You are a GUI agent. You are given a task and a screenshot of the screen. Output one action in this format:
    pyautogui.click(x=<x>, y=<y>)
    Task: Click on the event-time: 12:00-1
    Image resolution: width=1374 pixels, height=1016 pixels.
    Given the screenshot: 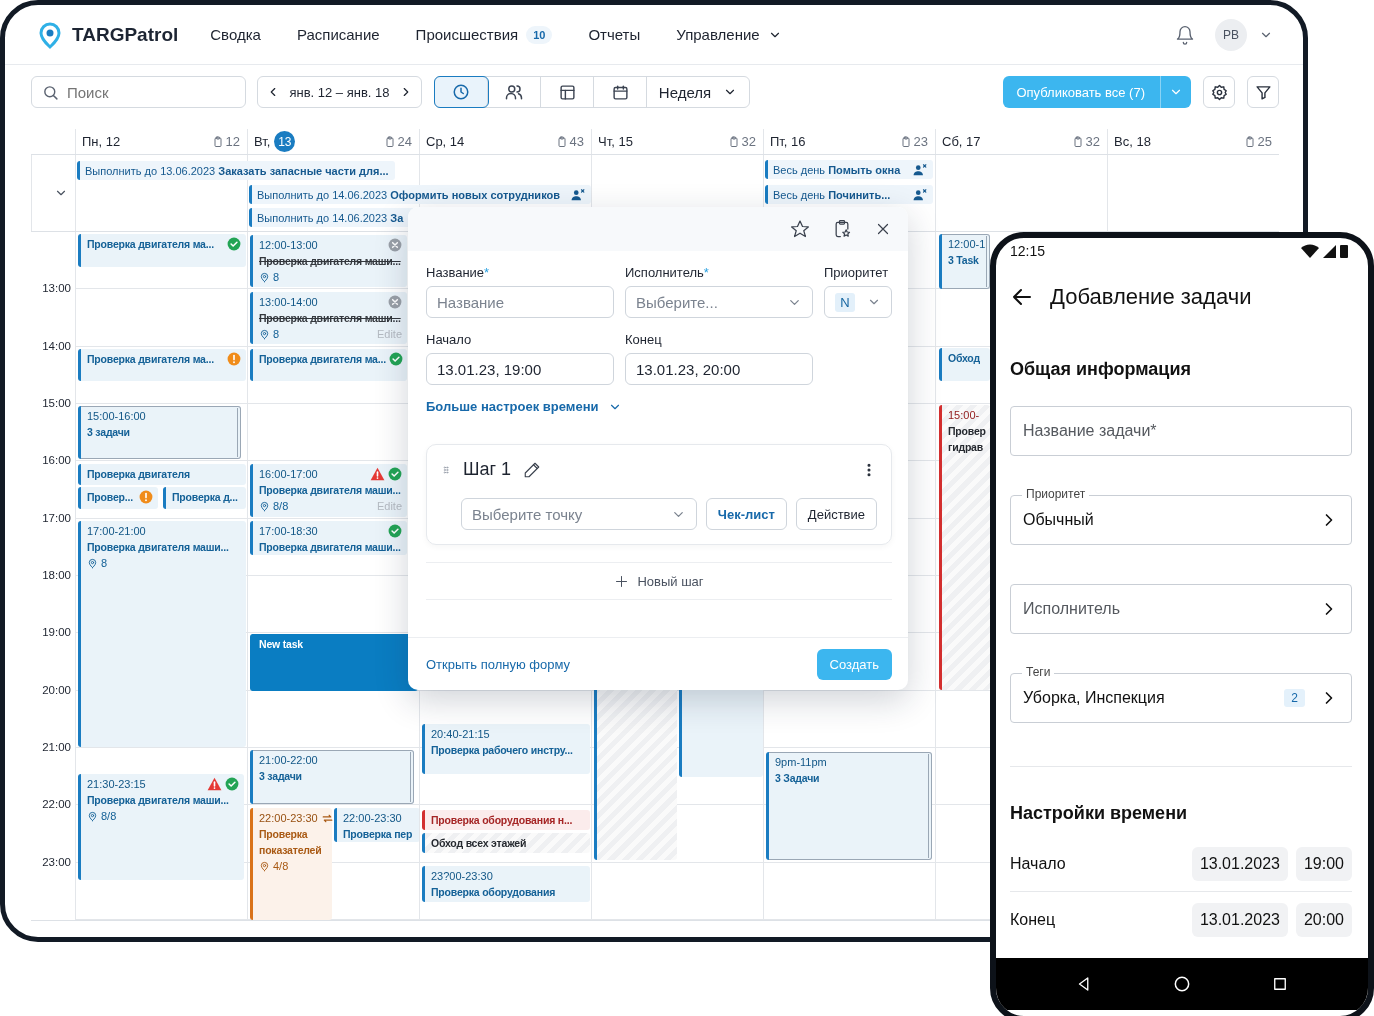 What is the action you would take?
    pyautogui.click(x=967, y=244)
    